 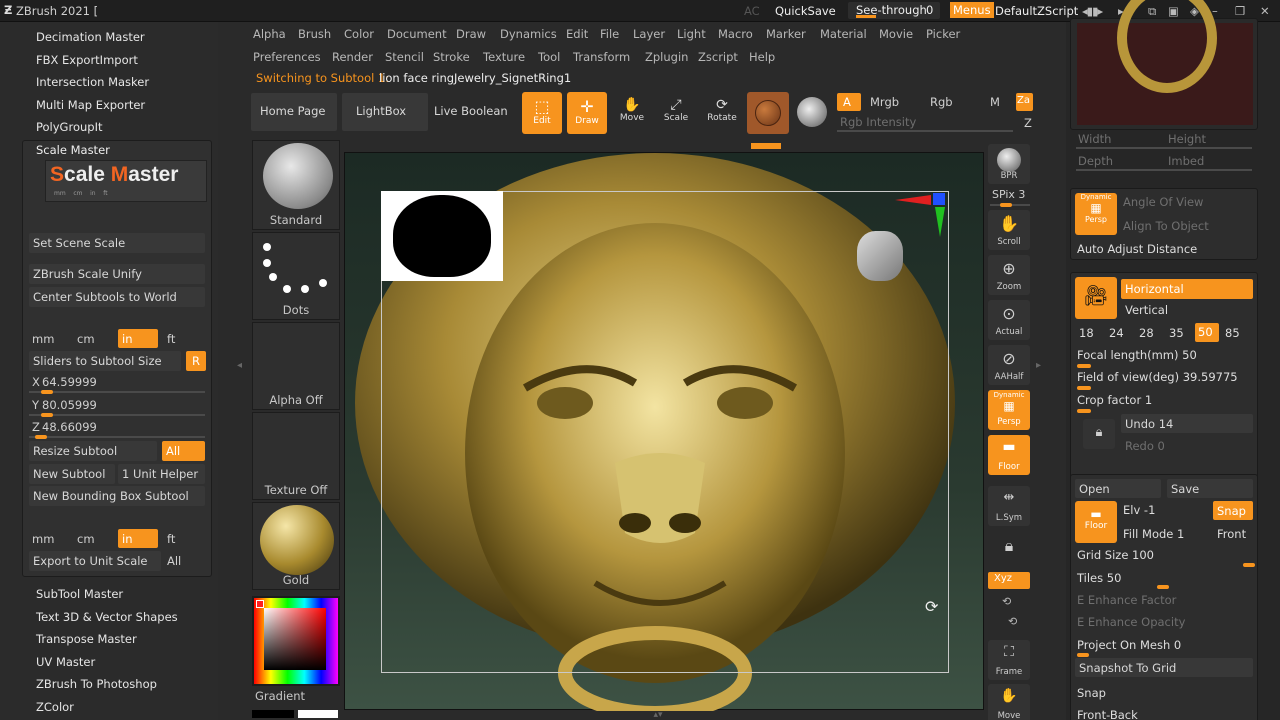 What do you see at coordinates (925, 131) in the screenshot?
I see `rgb-intensity-track` at bounding box center [925, 131].